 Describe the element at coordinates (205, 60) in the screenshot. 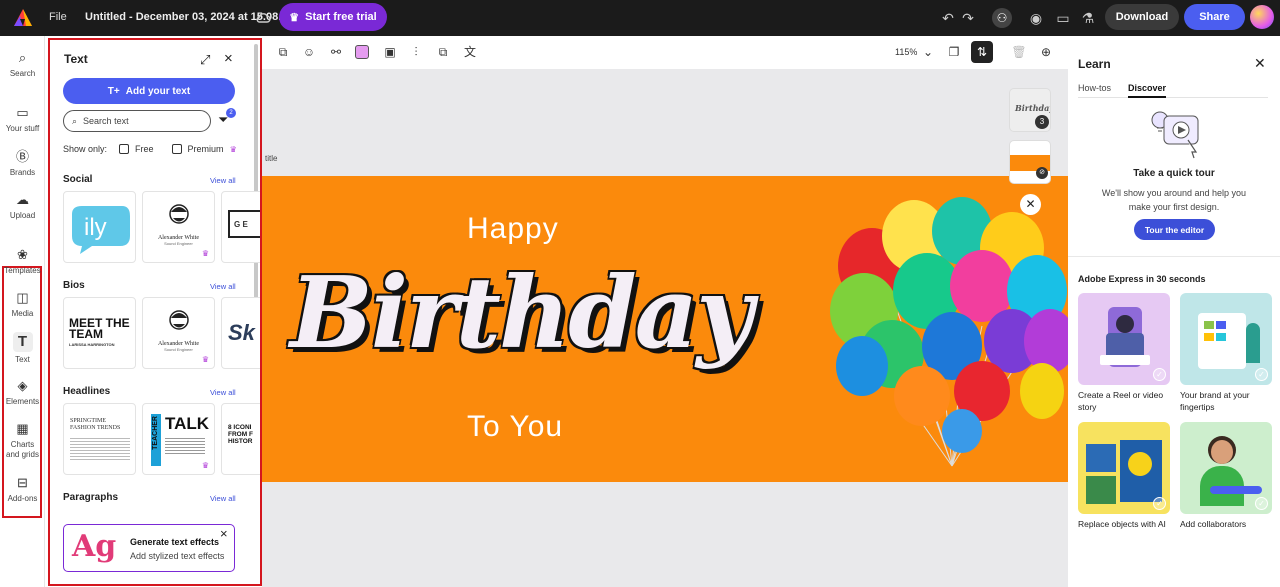

I see `expand-icon: ⤢` at that location.